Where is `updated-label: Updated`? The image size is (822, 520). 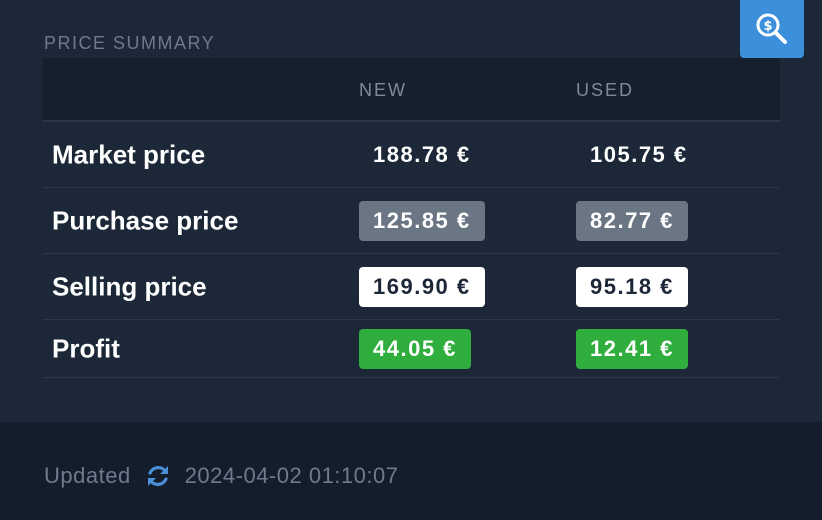 updated-label: Updated is located at coordinates (87, 475).